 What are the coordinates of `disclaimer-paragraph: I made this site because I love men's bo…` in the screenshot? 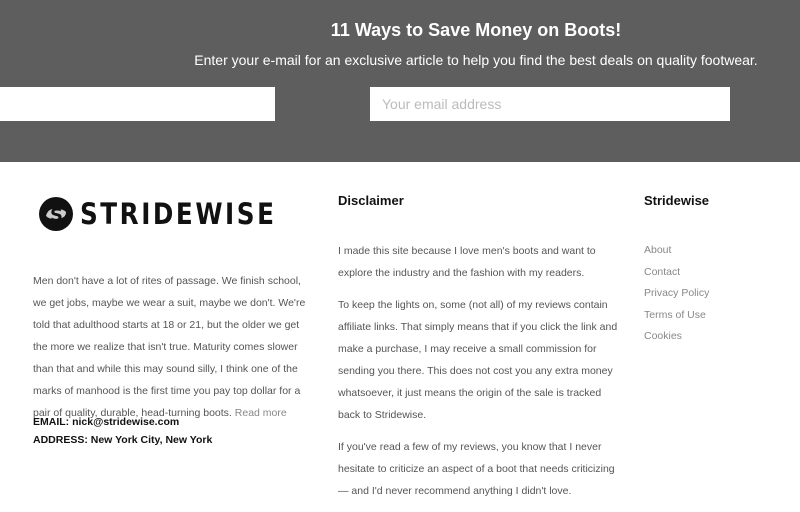 It's located at (467, 262).